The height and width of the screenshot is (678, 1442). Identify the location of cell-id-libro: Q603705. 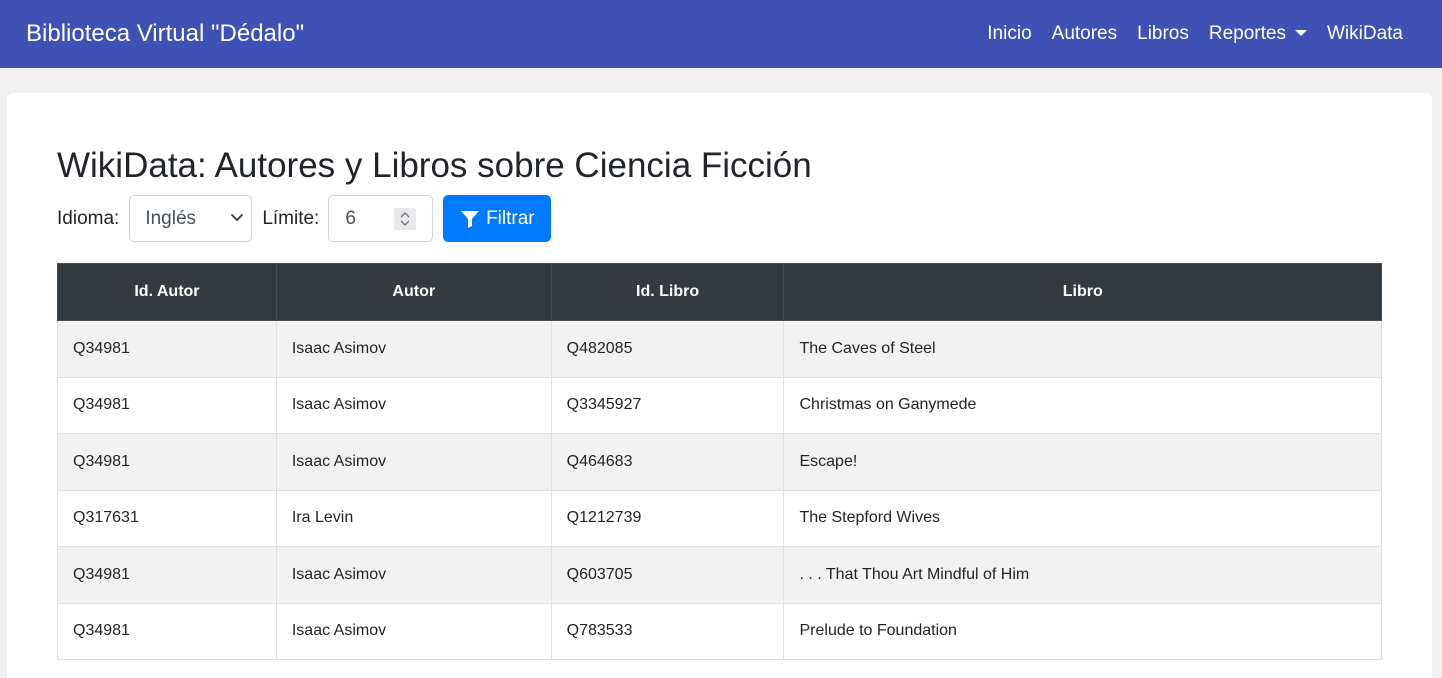
(667, 575).